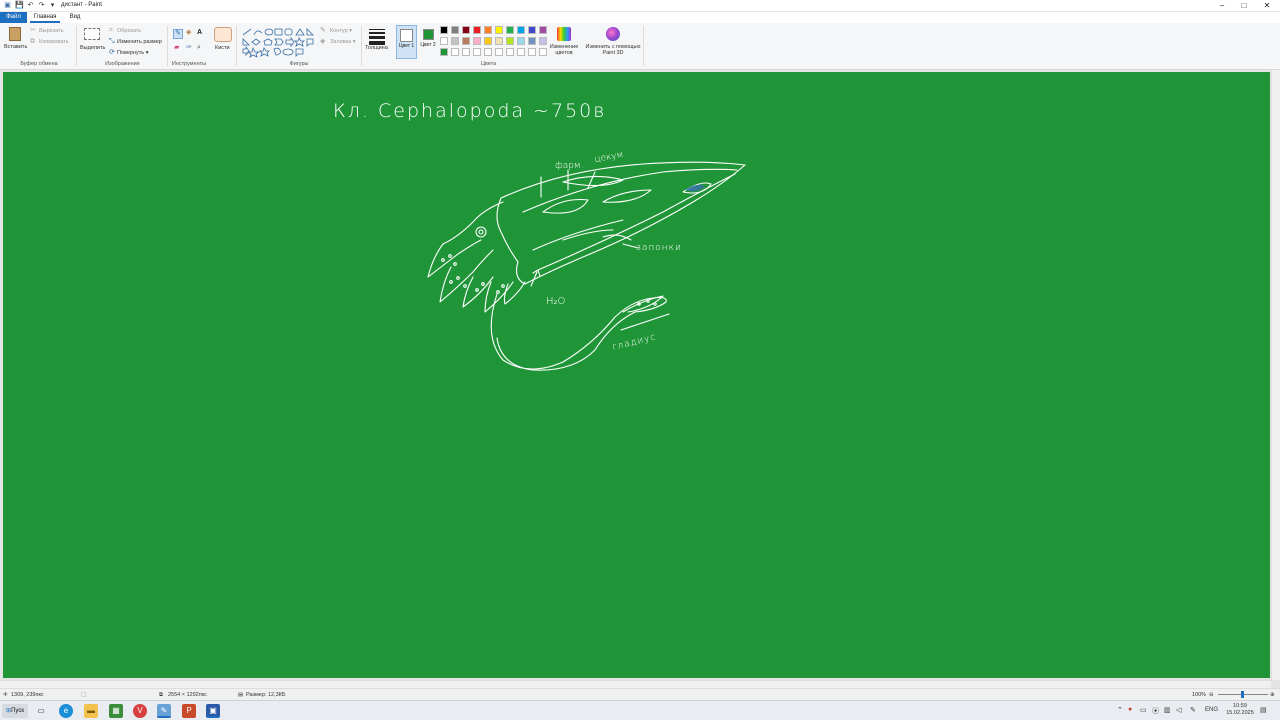 This screenshot has height=720, width=1280. What do you see at coordinates (188, 33) in the screenshot?
I see `fill-bucket-icon: ◈` at bounding box center [188, 33].